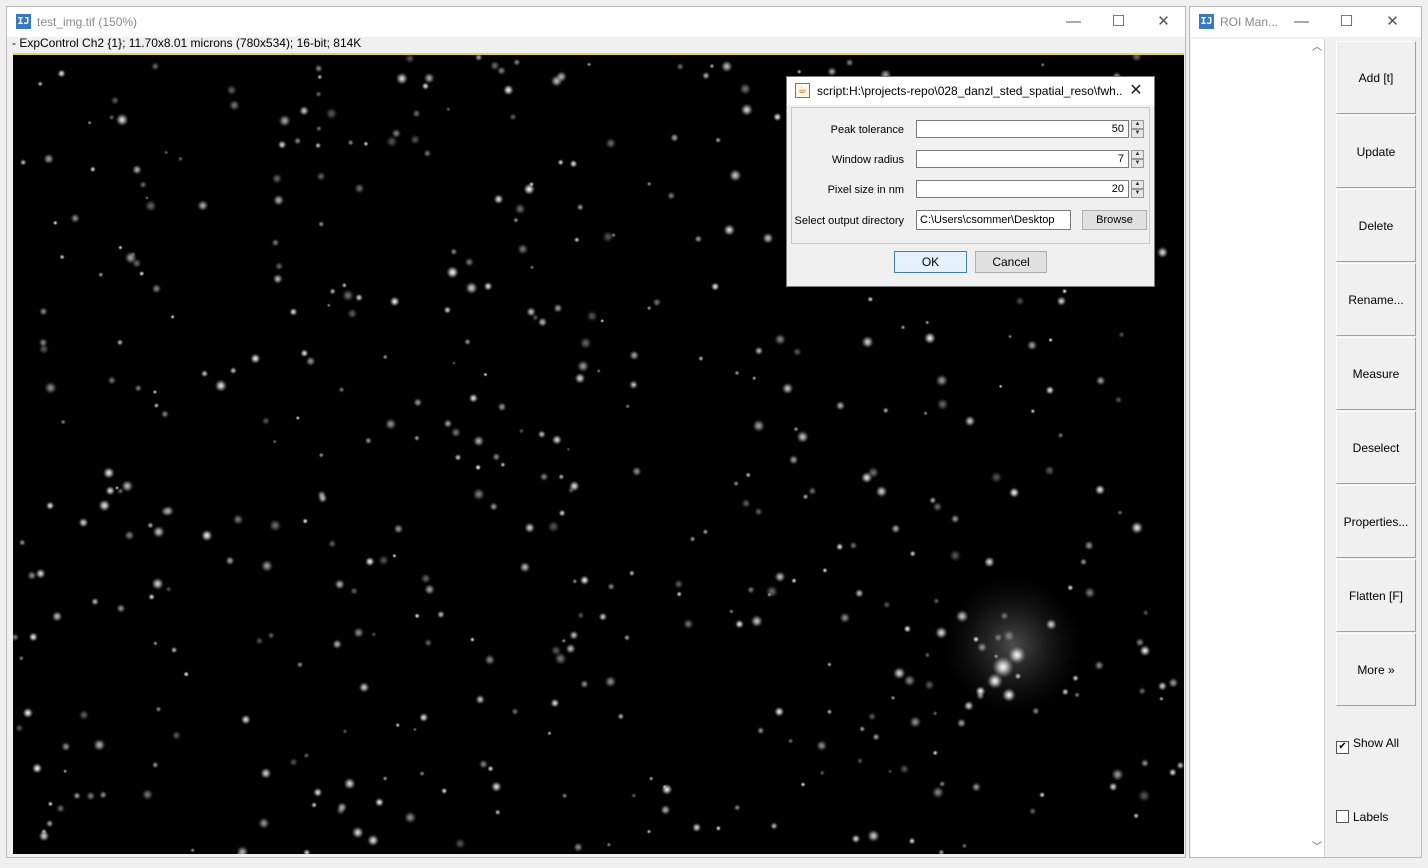 The height and width of the screenshot is (868, 1428). What do you see at coordinates (1376, 447) in the screenshot?
I see `deselect-button: Deselect` at bounding box center [1376, 447].